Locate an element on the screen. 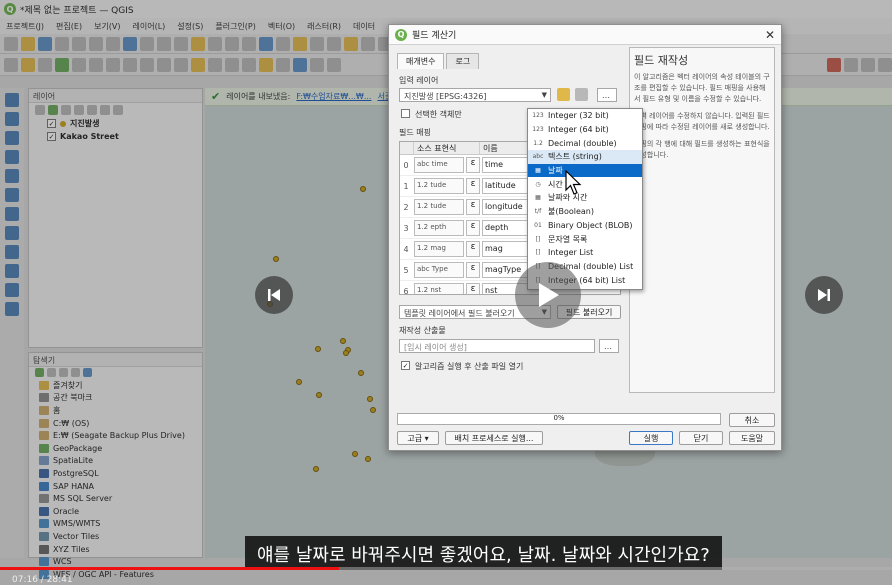 This screenshot has width=892, height=585. collapse-browser-icon is located at coordinates (75, 372).